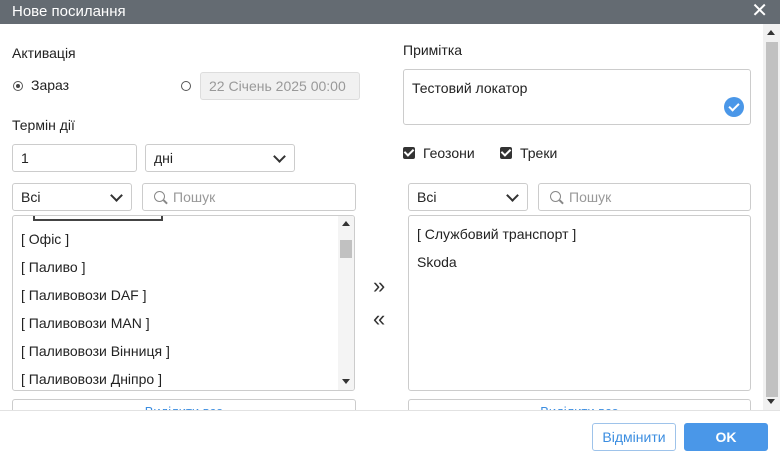 This screenshot has width=780, height=460. Describe the element at coordinates (437, 262) in the screenshot. I see `list-item: Skoda` at that location.